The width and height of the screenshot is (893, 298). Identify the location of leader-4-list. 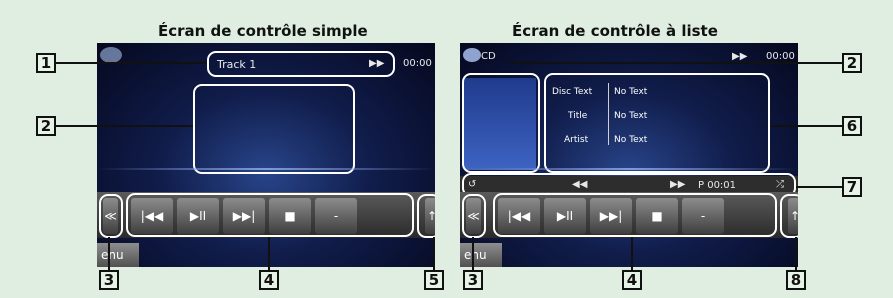
(632, 253).